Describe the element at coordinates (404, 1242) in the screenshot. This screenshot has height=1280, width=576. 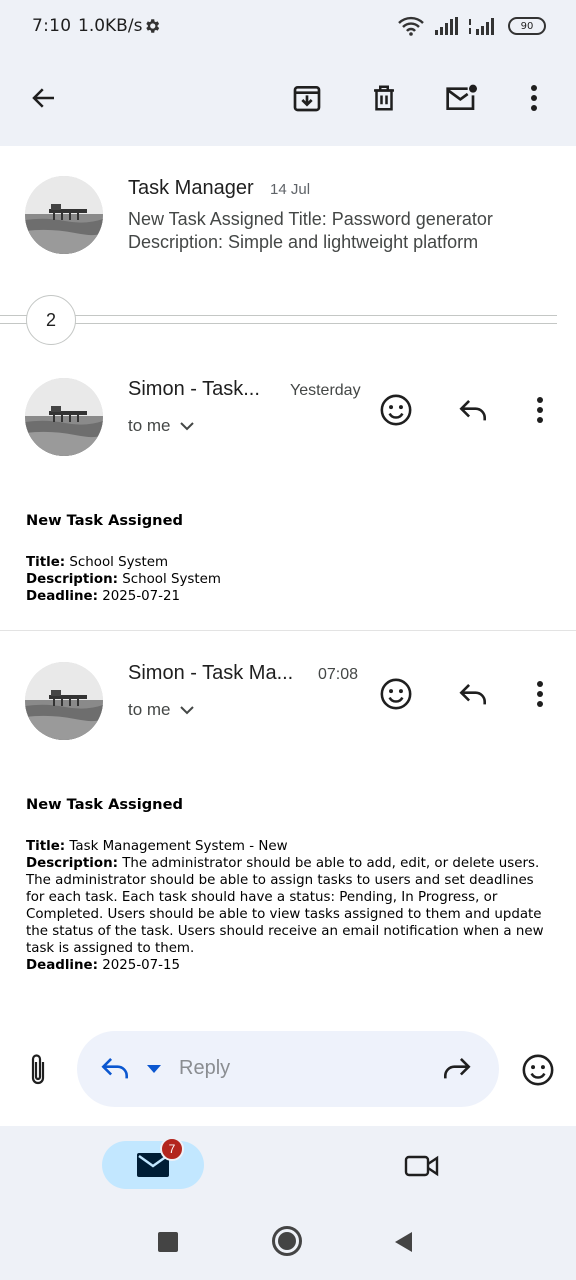
I see `back-triangle-icon` at that location.